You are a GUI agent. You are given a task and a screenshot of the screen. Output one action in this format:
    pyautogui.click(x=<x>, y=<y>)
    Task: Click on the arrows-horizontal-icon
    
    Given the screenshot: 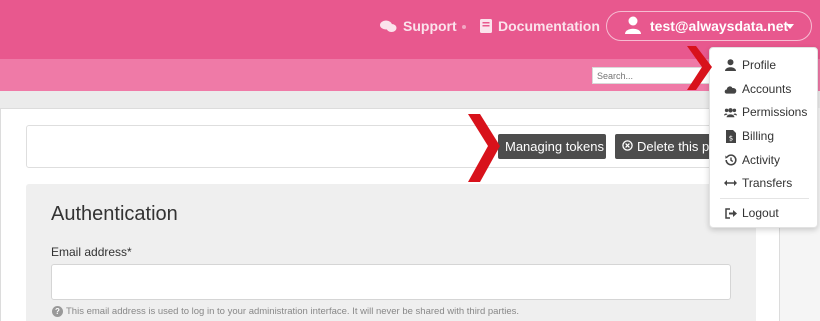 What is the action you would take?
    pyautogui.click(x=730, y=183)
    